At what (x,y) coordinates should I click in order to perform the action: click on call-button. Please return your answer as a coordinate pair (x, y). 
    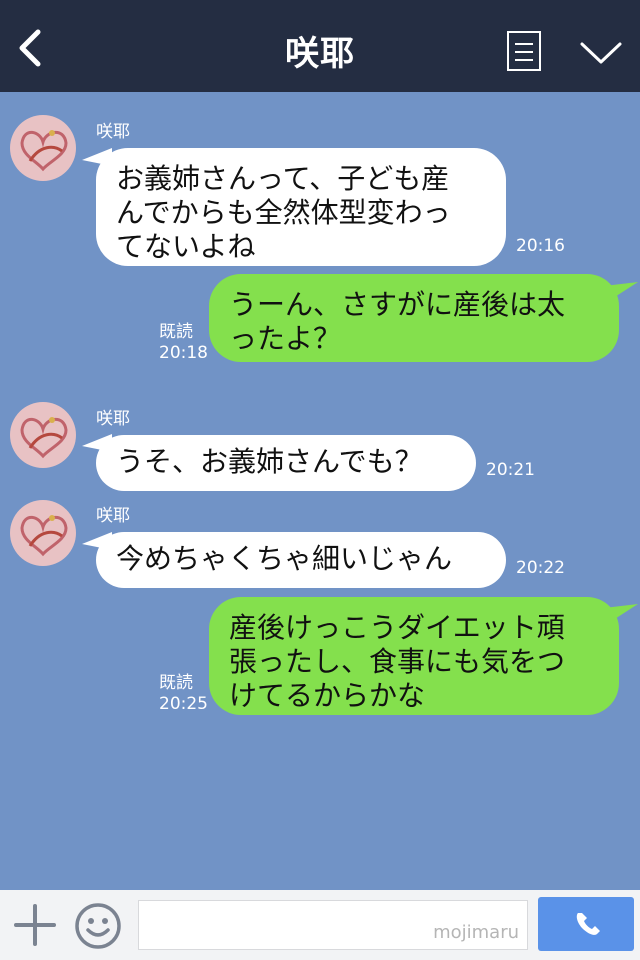
    Looking at the image, I should click on (586, 924).